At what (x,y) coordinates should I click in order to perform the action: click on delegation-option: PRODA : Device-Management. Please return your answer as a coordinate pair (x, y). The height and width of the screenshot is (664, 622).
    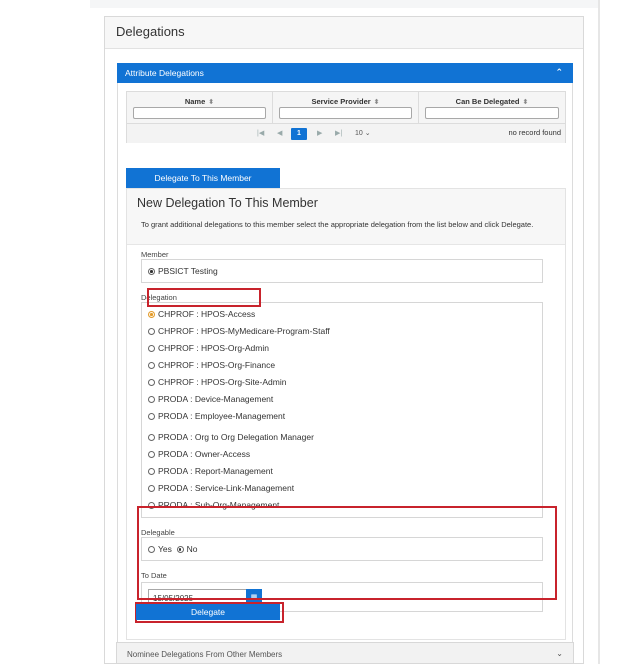
    Looking at the image, I should click on (210, 399).